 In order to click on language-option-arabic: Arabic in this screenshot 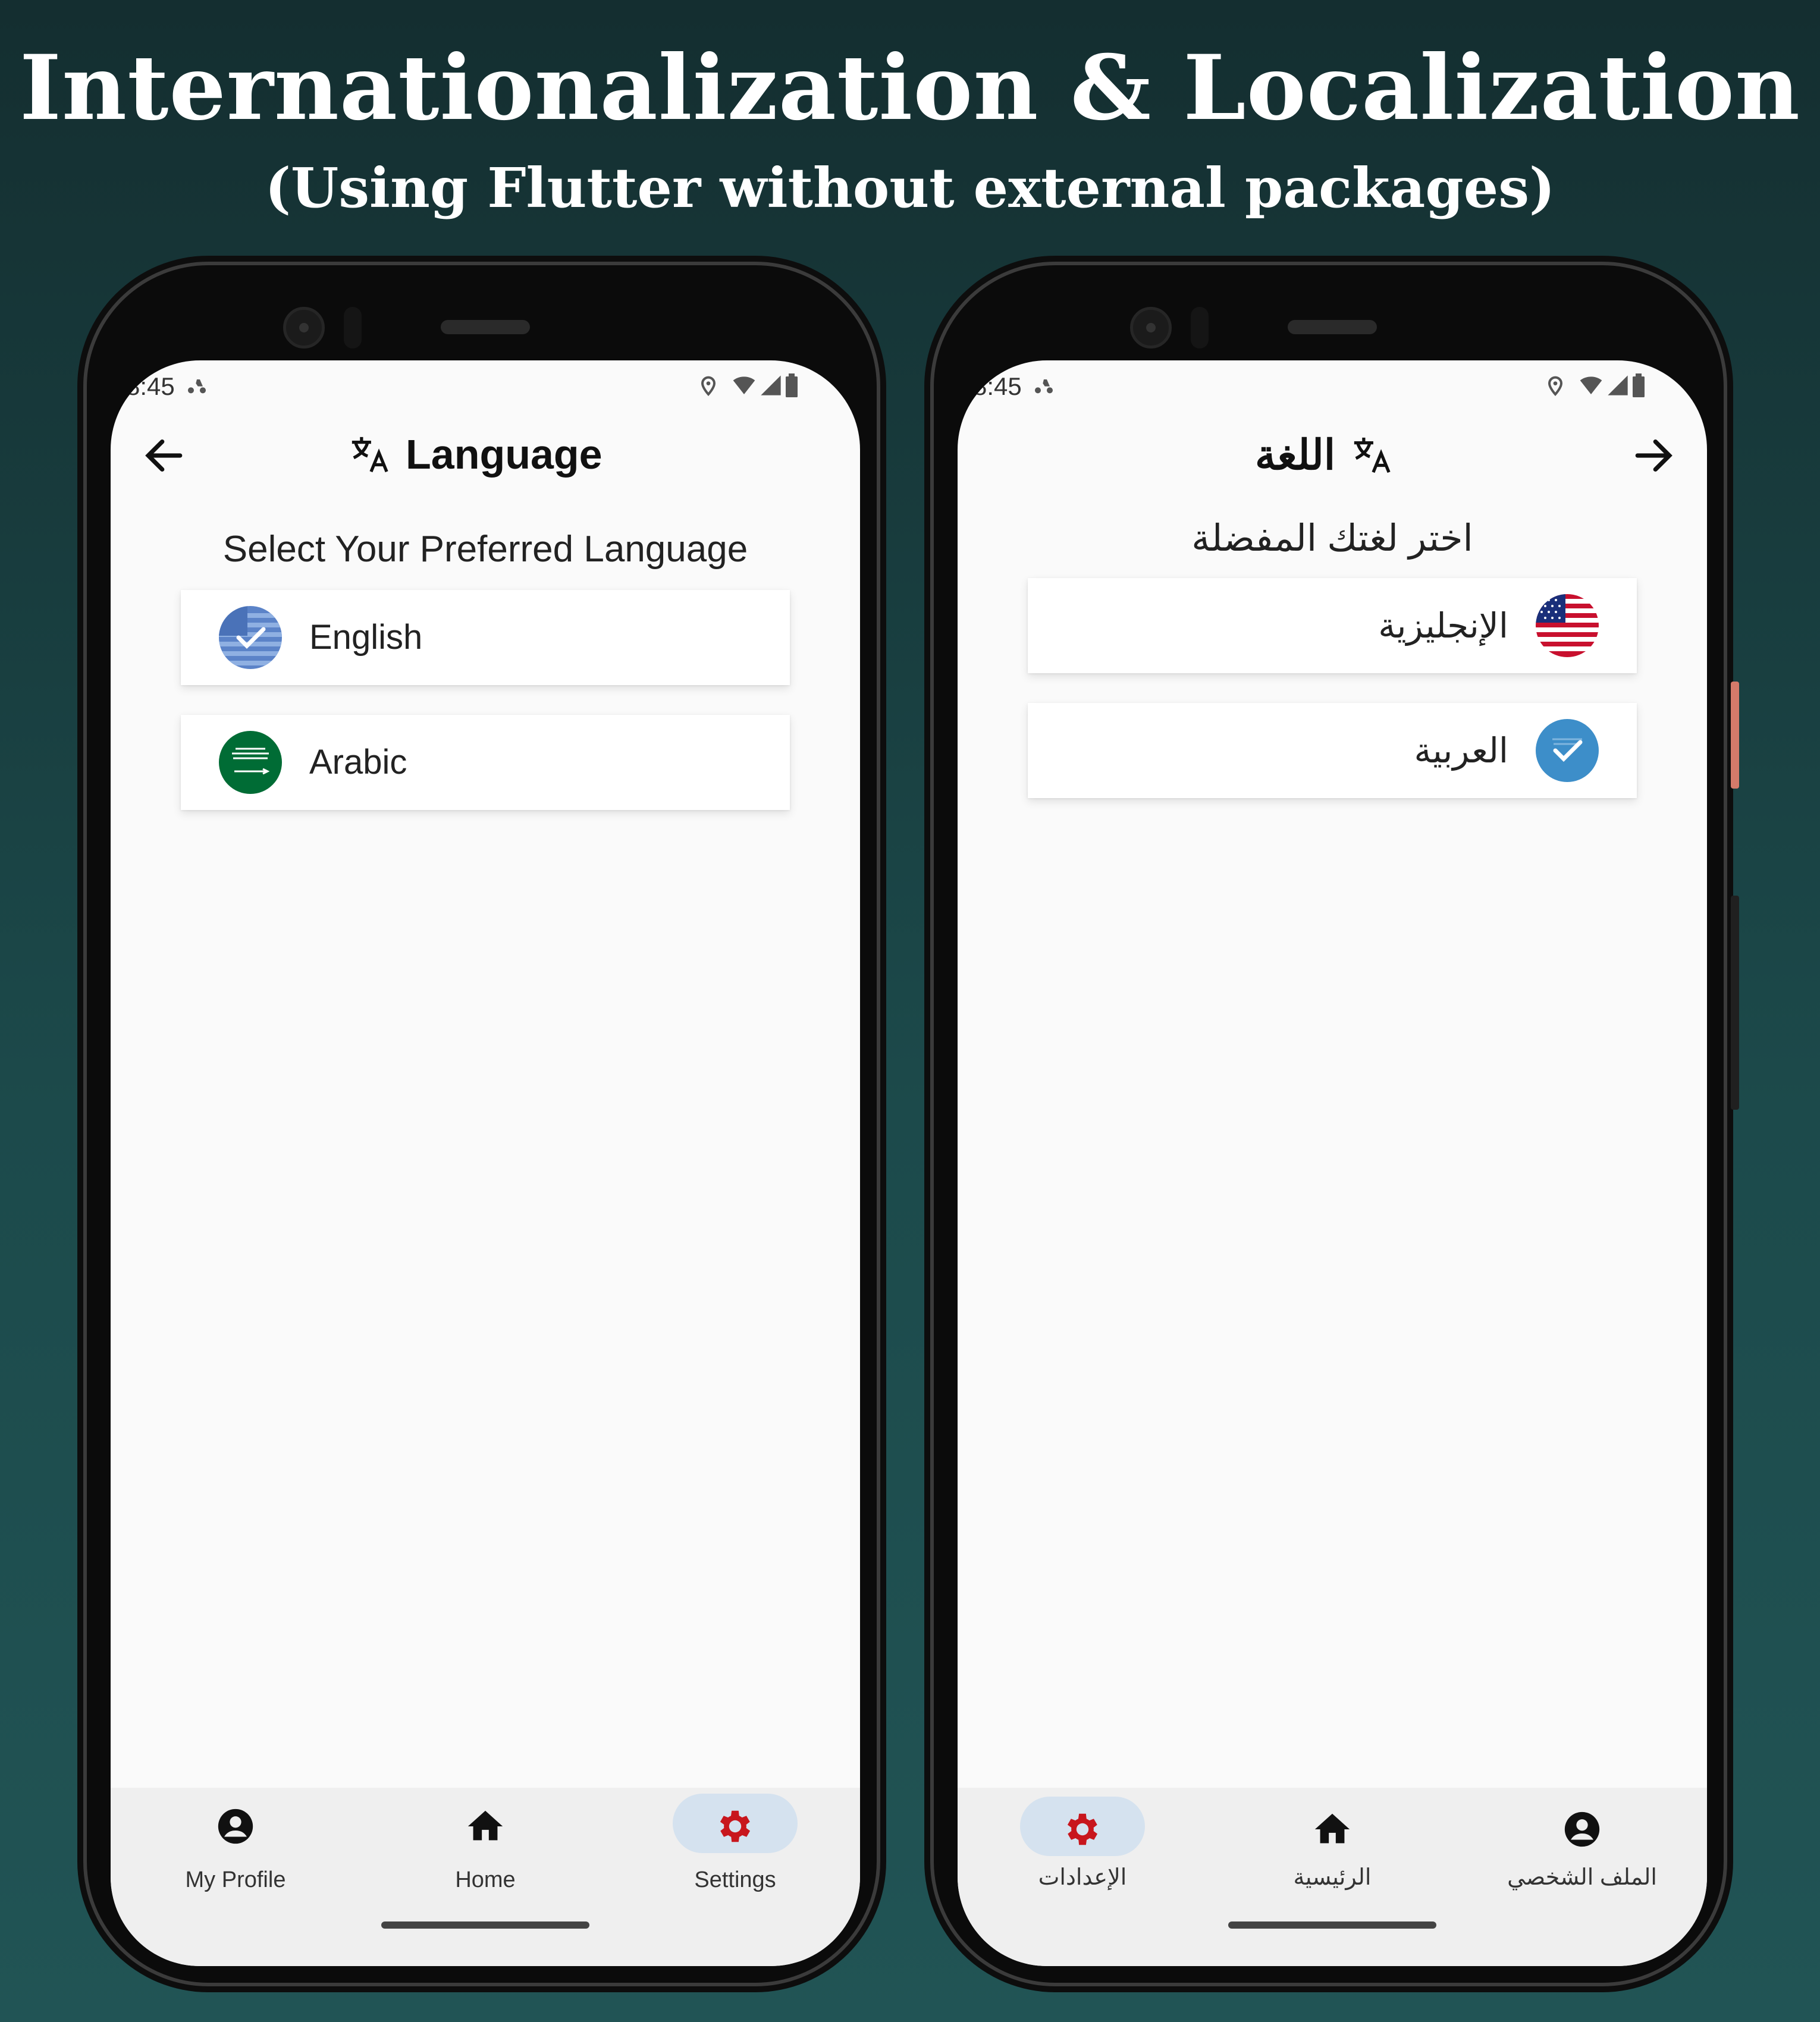, I will do `click(485, 762)`.